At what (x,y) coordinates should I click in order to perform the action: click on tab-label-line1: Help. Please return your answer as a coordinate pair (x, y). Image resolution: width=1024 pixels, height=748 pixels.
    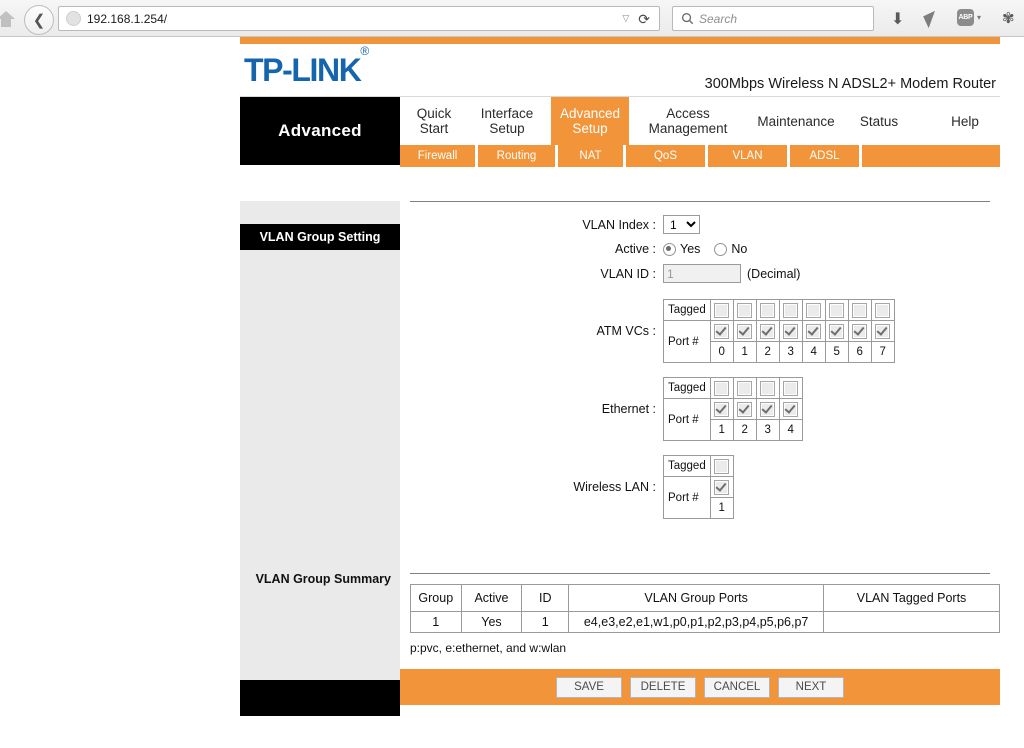
    Looking at the image, I should click on (965, 121).